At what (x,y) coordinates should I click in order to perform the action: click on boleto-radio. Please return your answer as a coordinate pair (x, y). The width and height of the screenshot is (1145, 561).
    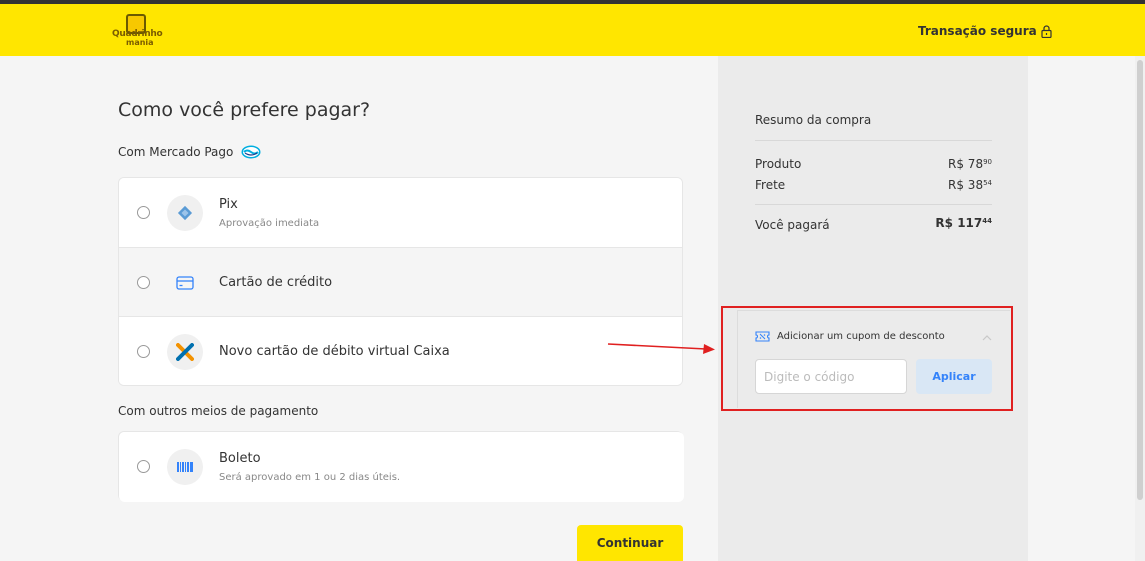
    Looking at the image, I should click on (143, 466).